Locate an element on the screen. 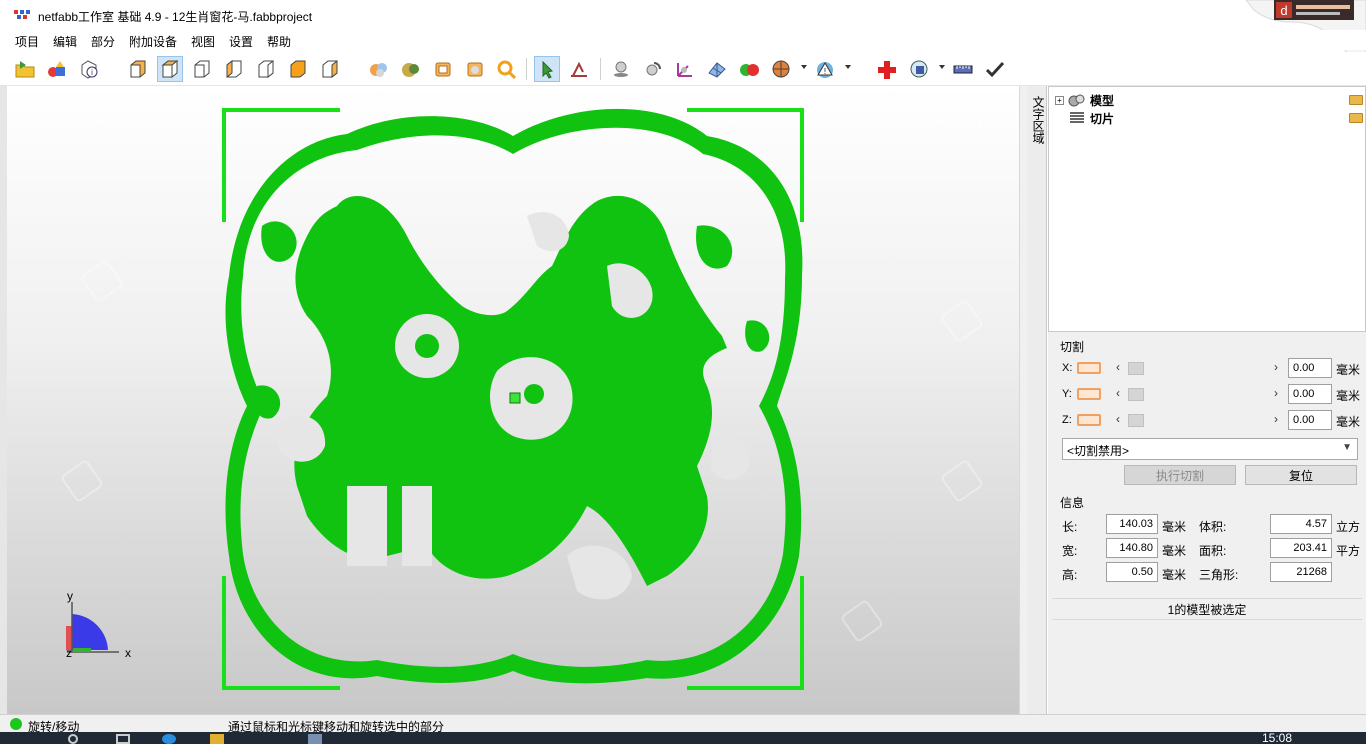 The height and width of the screenshot is (744, 1366). view-right-icon is located at coordinates (266, 69).